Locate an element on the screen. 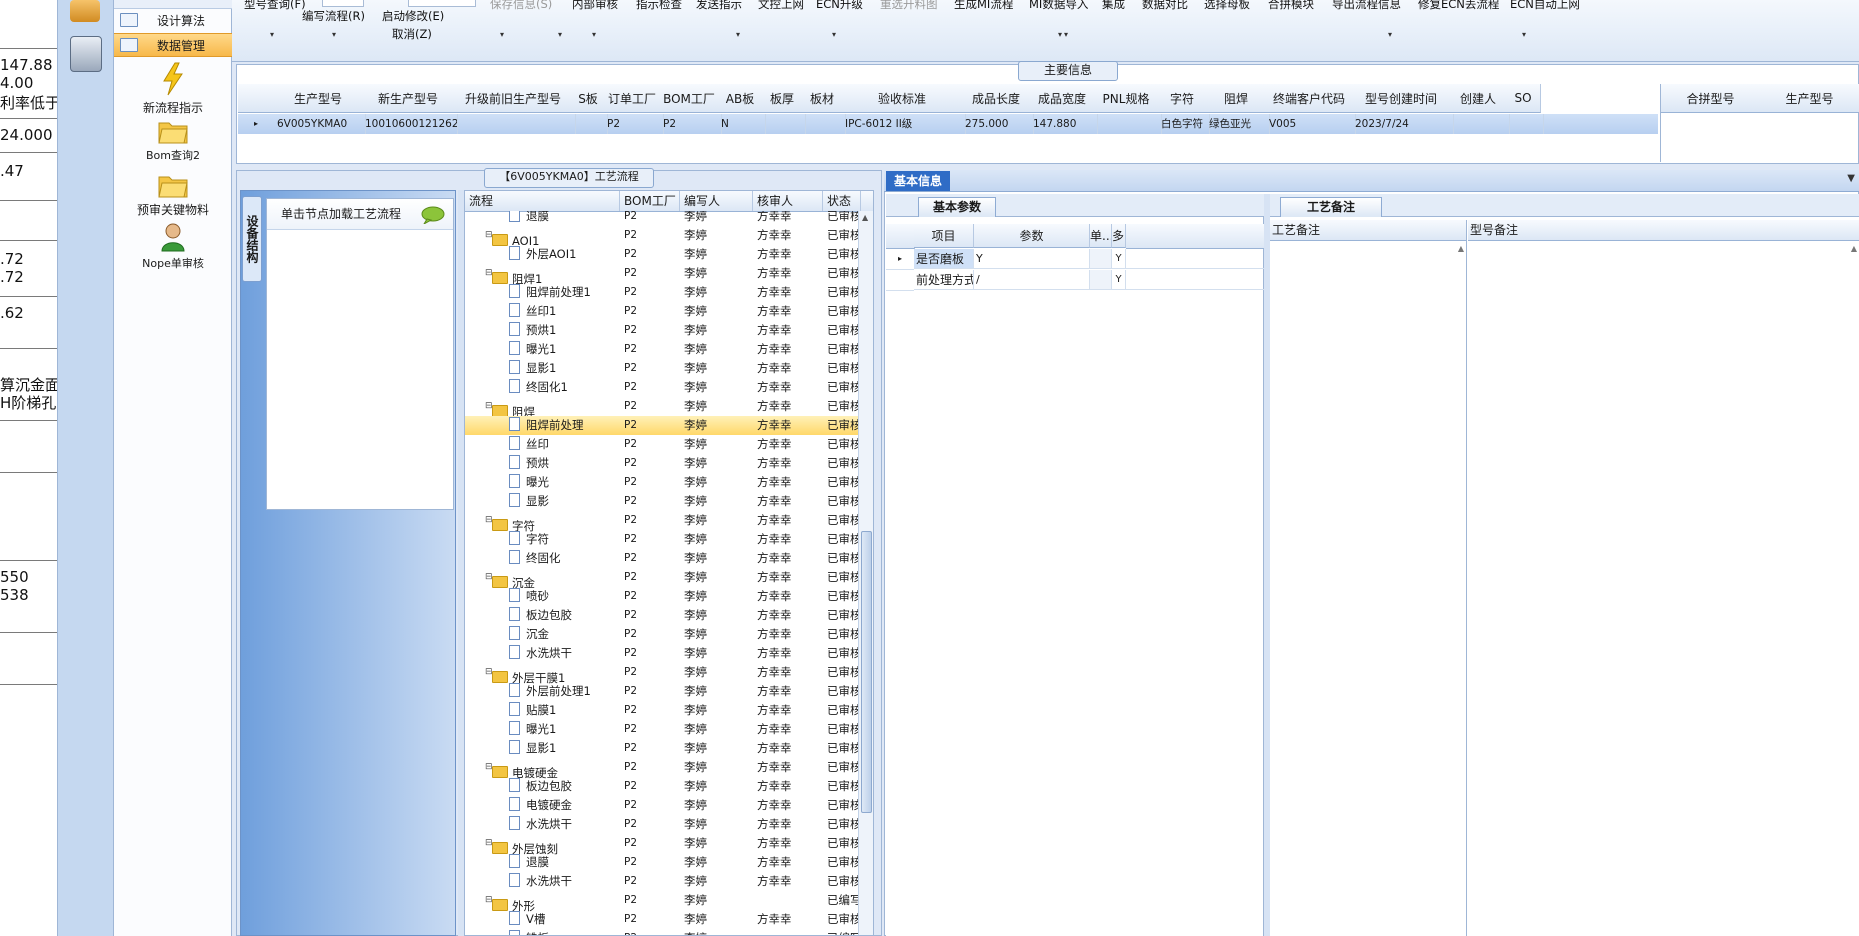 Image resolution: width=1859 pixels, height=936 pixels. nav-row-design-algorithm: 设计算法 is located at coordinates (173, 20).